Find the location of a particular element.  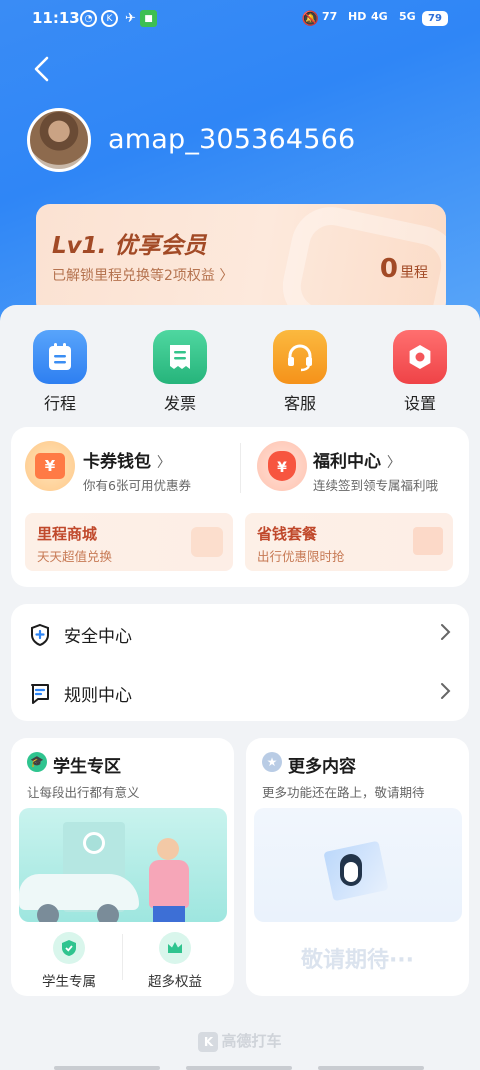

welfare-entry: ¥ 福利中心 〉 连续签到领专属福利哦 is located at coordinates (362, 471).